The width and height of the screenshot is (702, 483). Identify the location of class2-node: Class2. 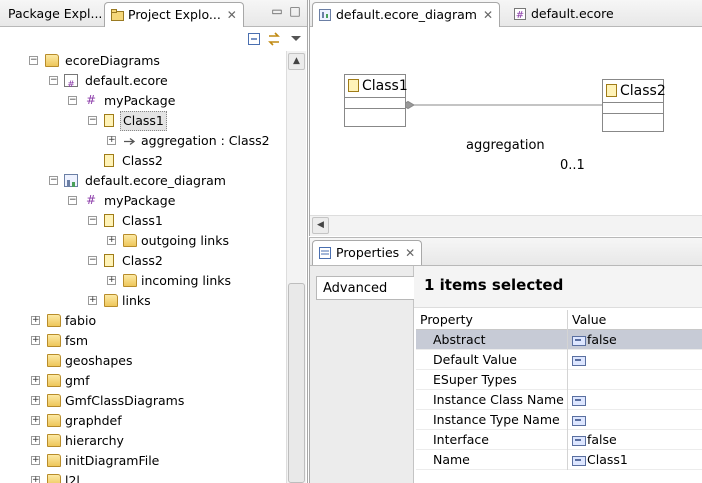
(634, 105).